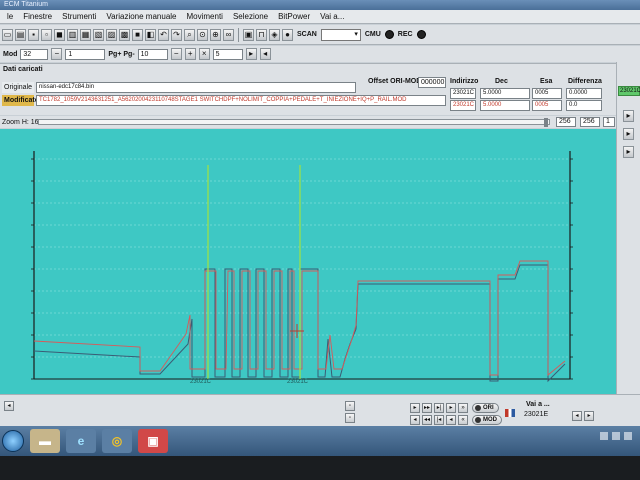 Image resolution: width=640 pixels, height=480 pixels. Describe the element at coordinates (196, 87) in the screenshot. I see `original-file-field: nissan-edc17c84.bin` at that location.